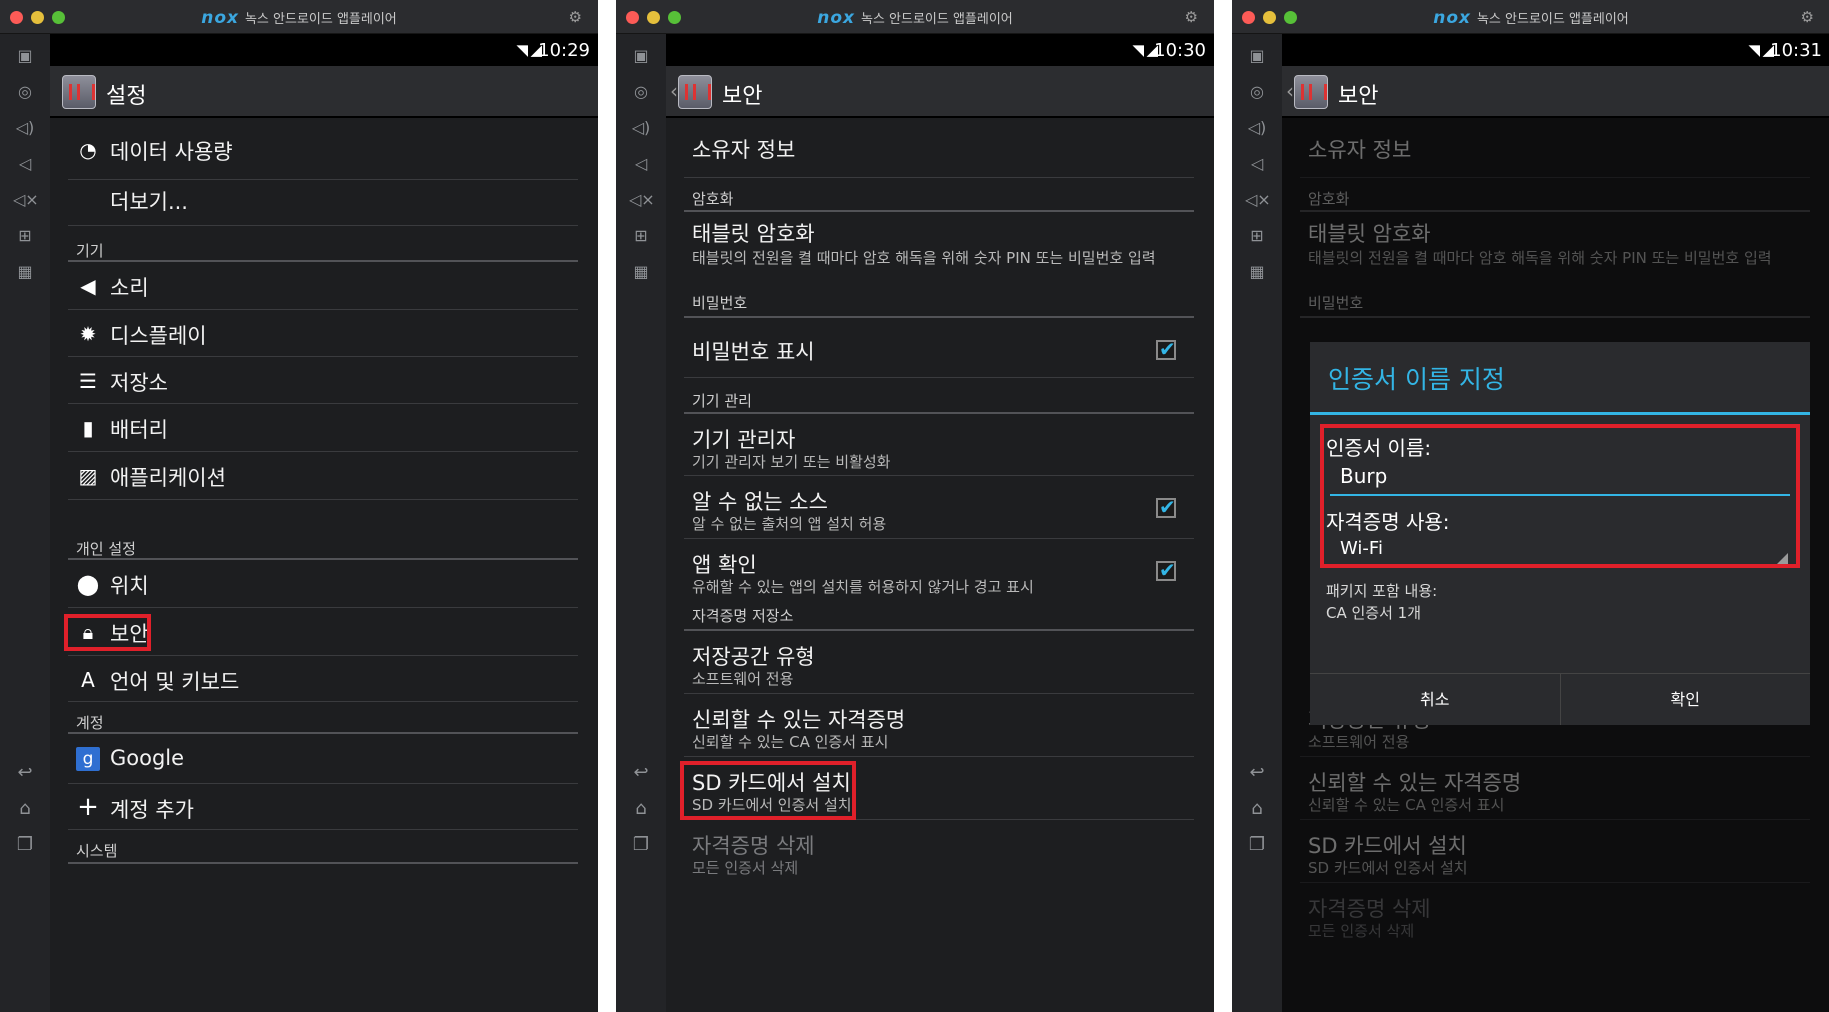 The image size is (1829, 1012). I want to click on settings-item-display: ✹ 디스플레이, so click(323, 333).